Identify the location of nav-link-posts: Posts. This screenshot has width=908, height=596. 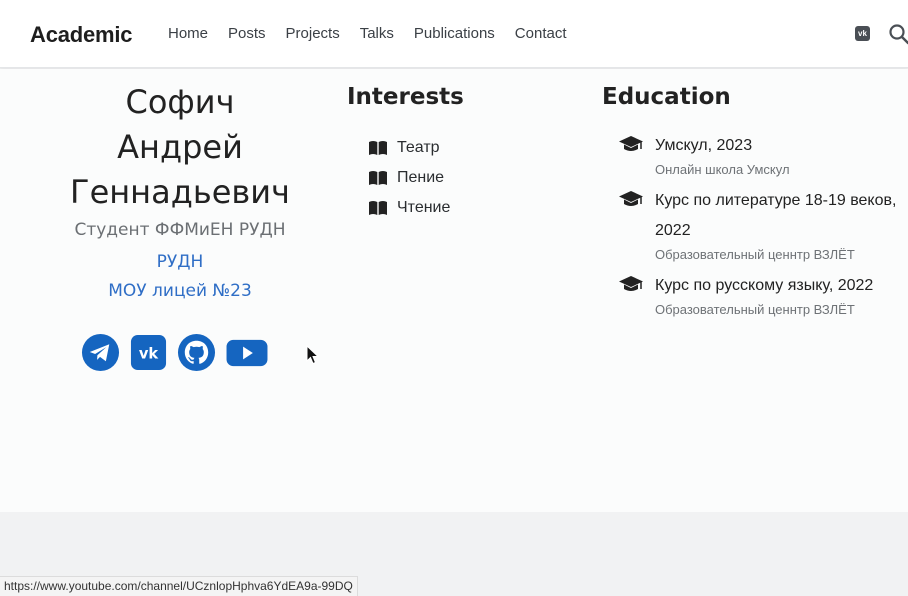
(247, 33).